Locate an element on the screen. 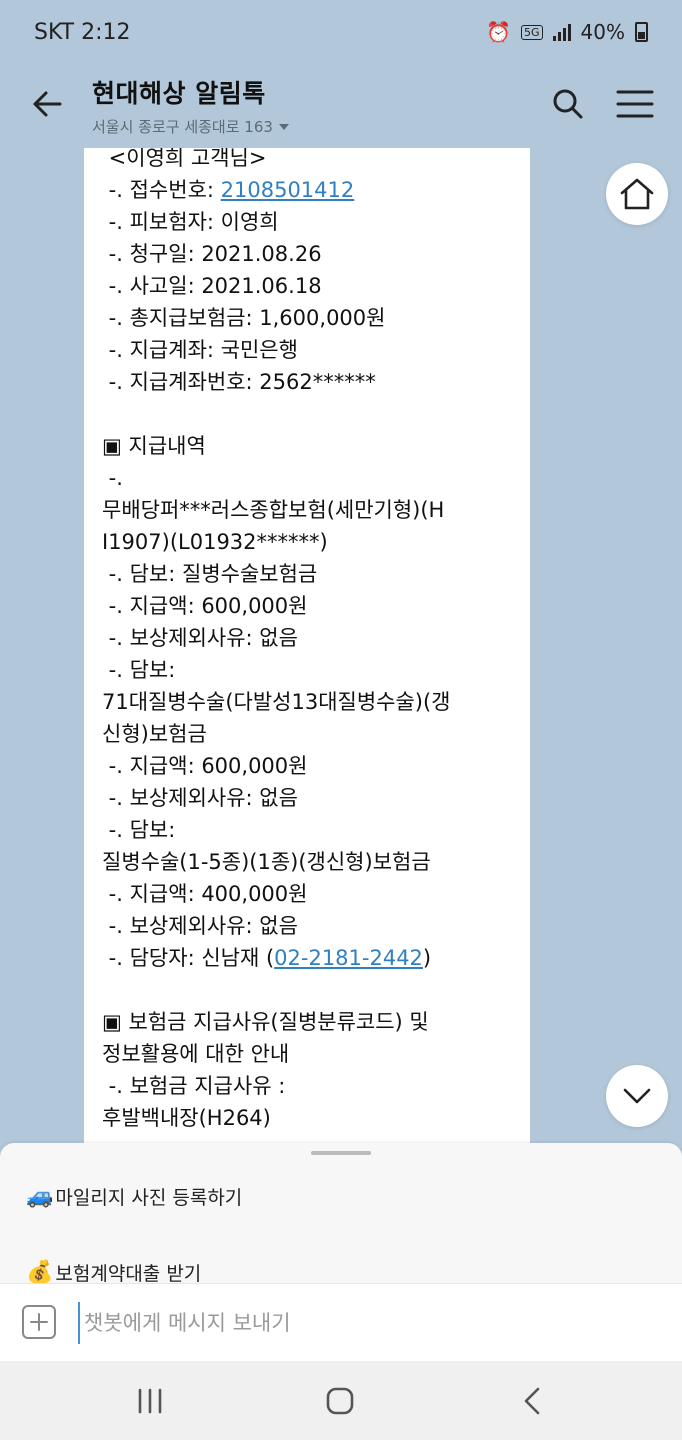  search-icon is located at coordinates (568, 104).